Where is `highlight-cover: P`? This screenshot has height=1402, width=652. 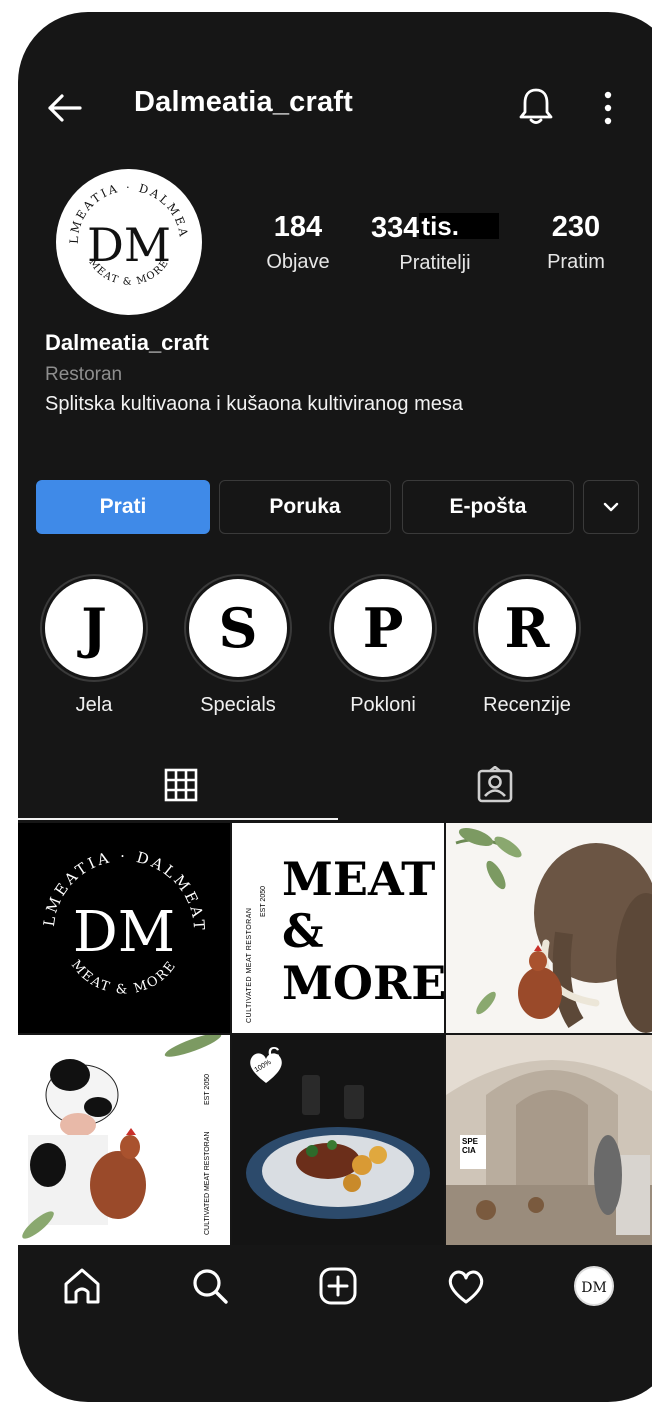
highlight-cover: P is located at coordinates (383, 628).